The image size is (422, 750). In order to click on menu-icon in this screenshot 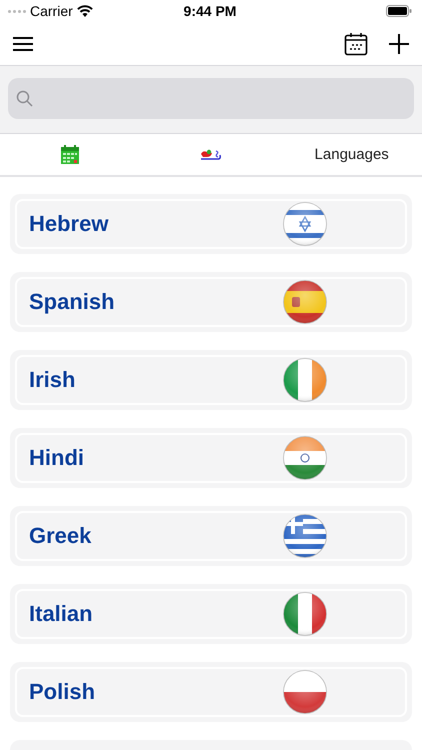, I will do `click(23, 44)`.